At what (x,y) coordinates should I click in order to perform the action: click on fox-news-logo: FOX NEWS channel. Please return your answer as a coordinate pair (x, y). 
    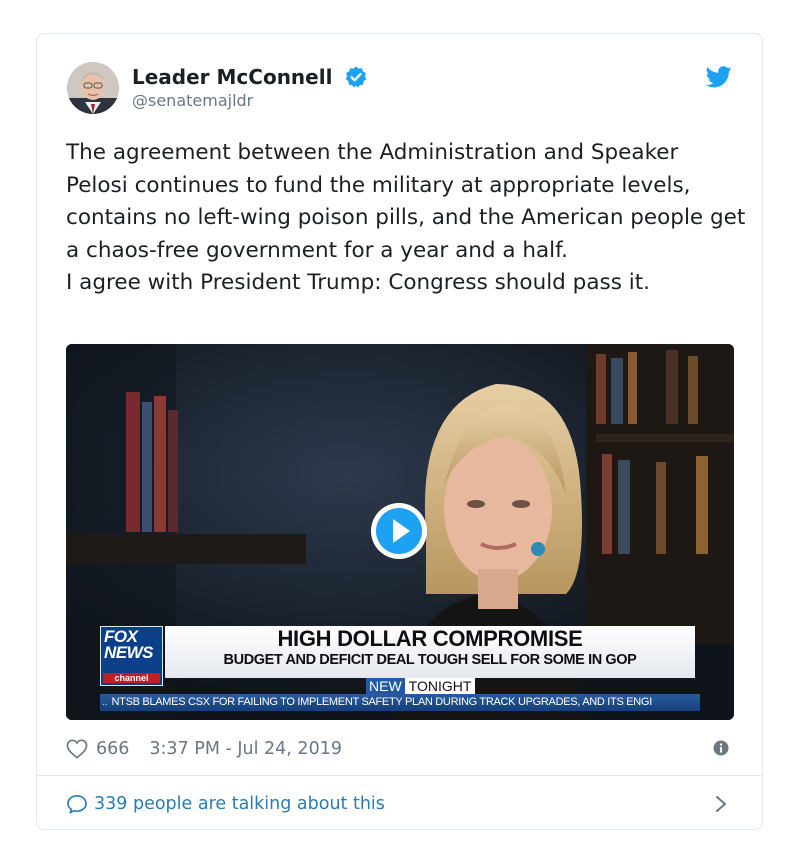
    Looking at the image, I should click on (131, 656).